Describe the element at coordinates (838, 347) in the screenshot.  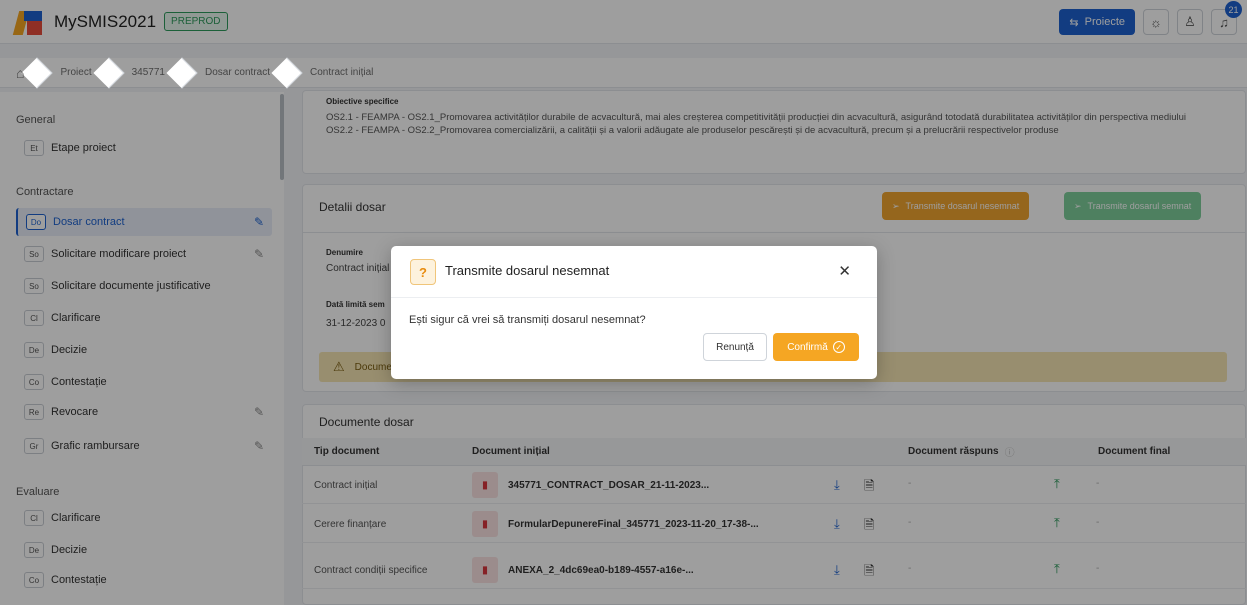
I see `check-icon: ✓` at that location.